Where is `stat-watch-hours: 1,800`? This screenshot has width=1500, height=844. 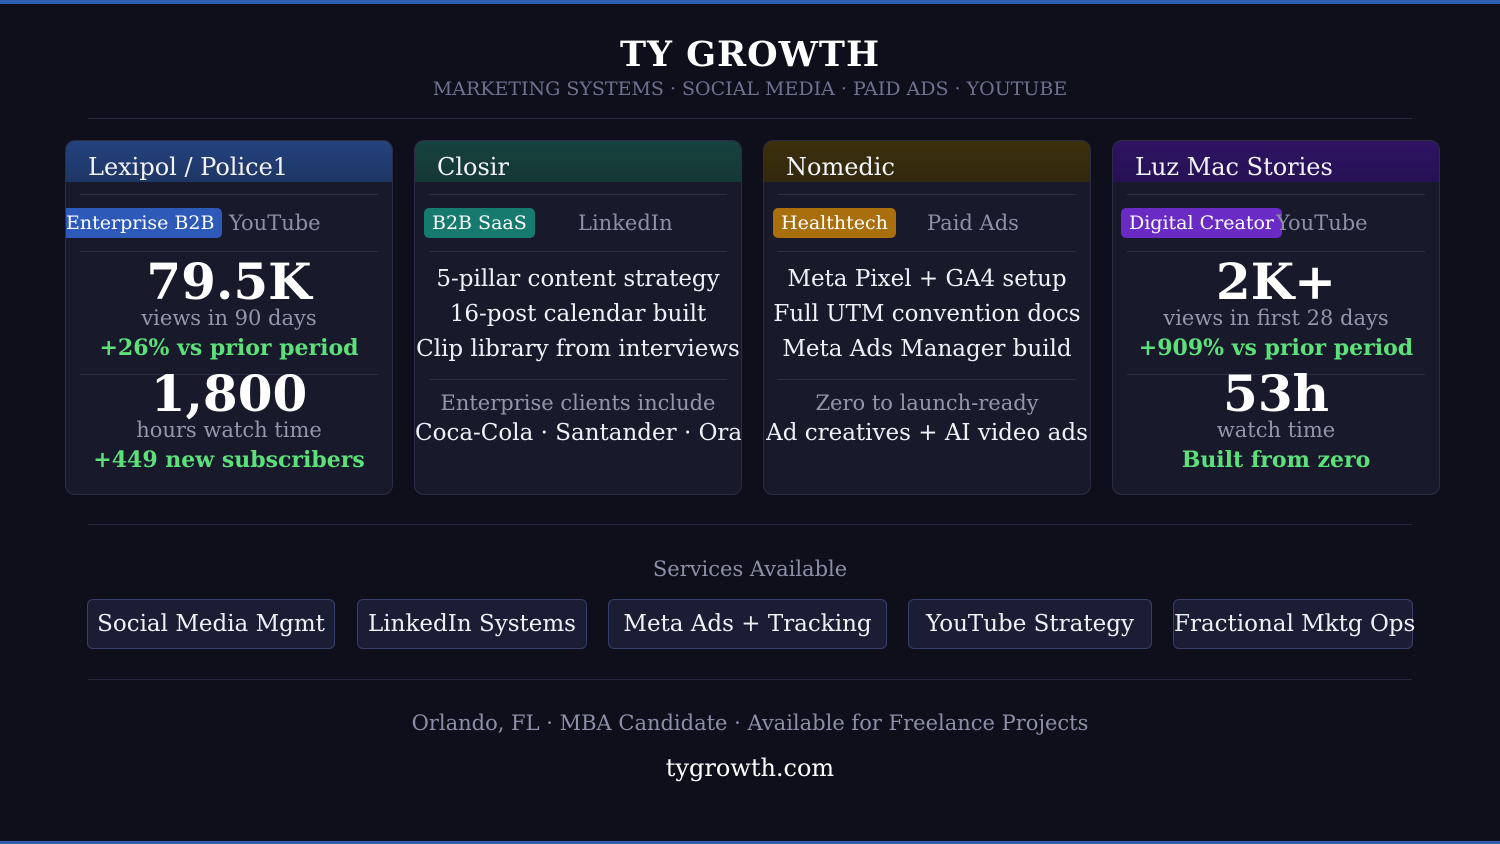
stat-watch-hours: 1,800 is located at coordinates (229, 393).